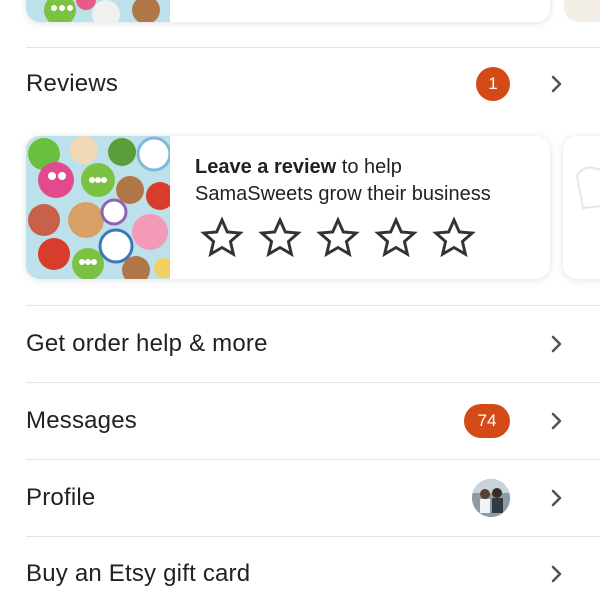 The height and width of the screenshot is (611, 600). I want to click on order-help-row: Get order help & more, so click(313, 344).